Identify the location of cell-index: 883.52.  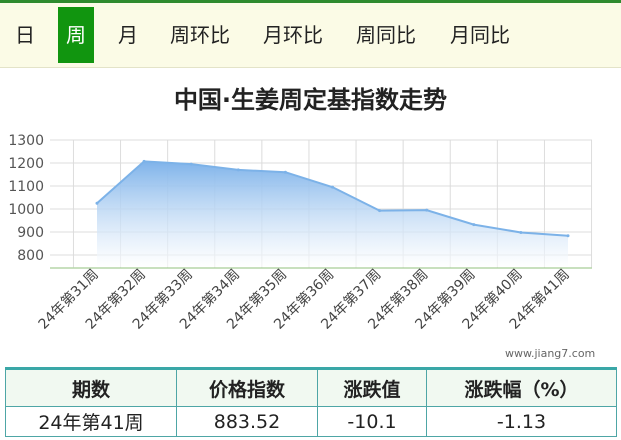
(247, 421).